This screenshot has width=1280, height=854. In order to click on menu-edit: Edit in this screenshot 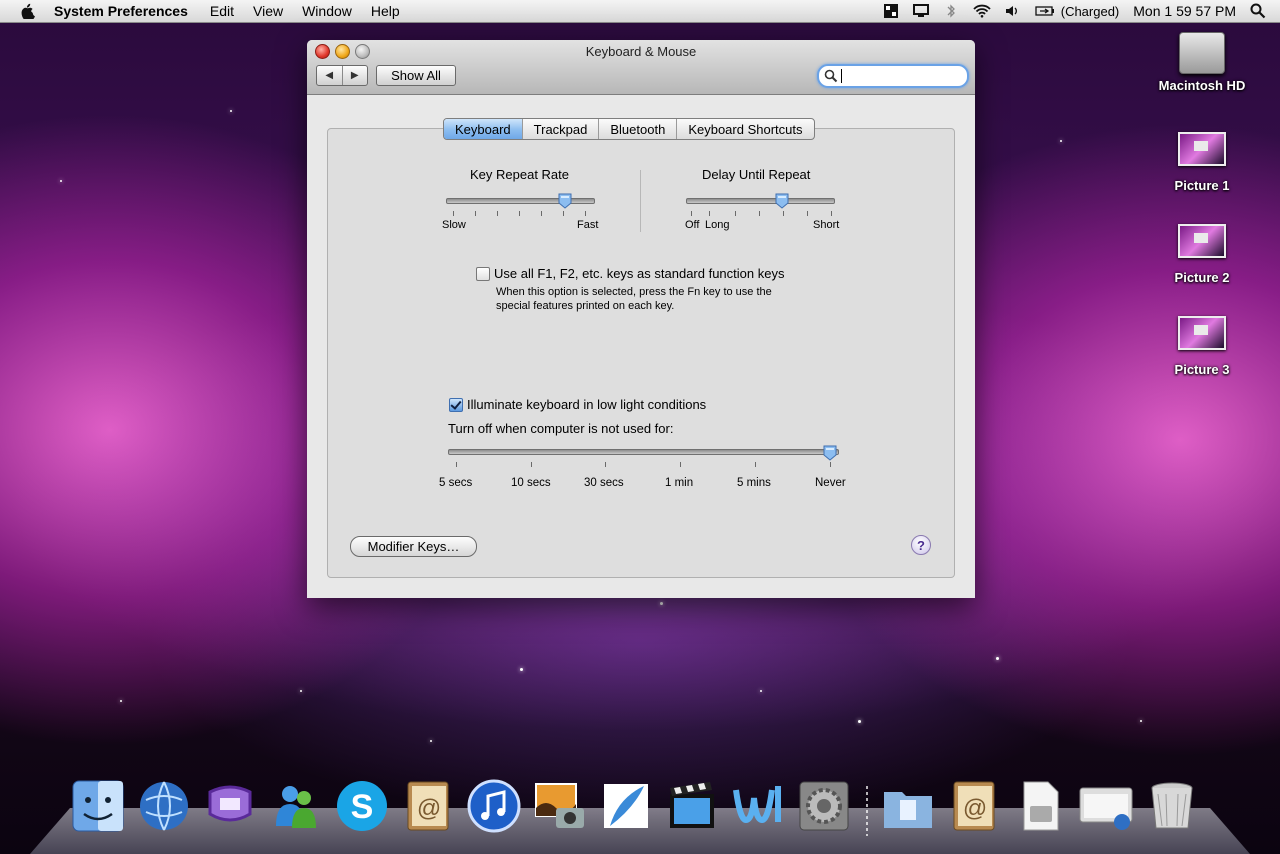, I will do `click(222, 11)`.